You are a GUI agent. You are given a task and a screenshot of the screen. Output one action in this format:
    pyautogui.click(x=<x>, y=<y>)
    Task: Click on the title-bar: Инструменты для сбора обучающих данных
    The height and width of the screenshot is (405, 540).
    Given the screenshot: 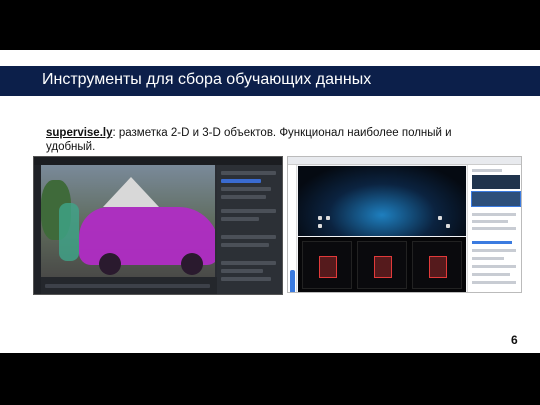 What is the action you would take?
    pyautogui.click(x=270, y=81)
    